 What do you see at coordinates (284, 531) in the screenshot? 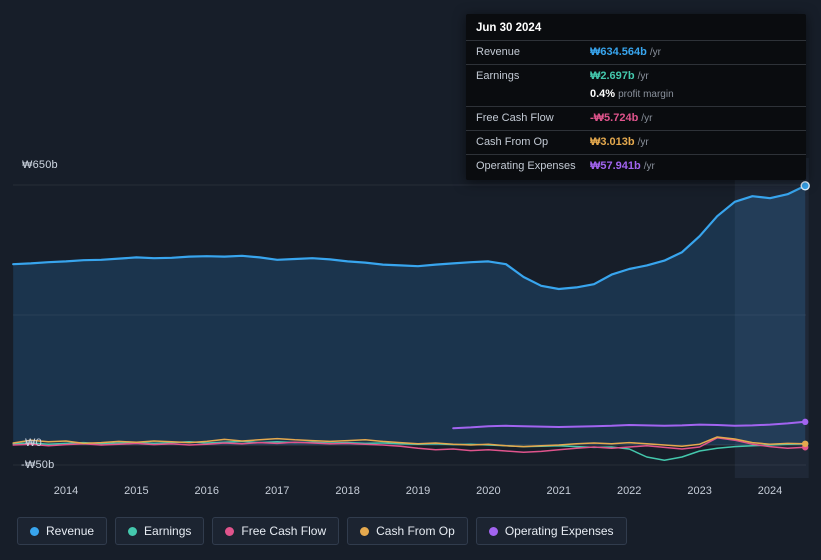
I see `legend-label: Free Cash Flow` at bounding box center [284, 531].